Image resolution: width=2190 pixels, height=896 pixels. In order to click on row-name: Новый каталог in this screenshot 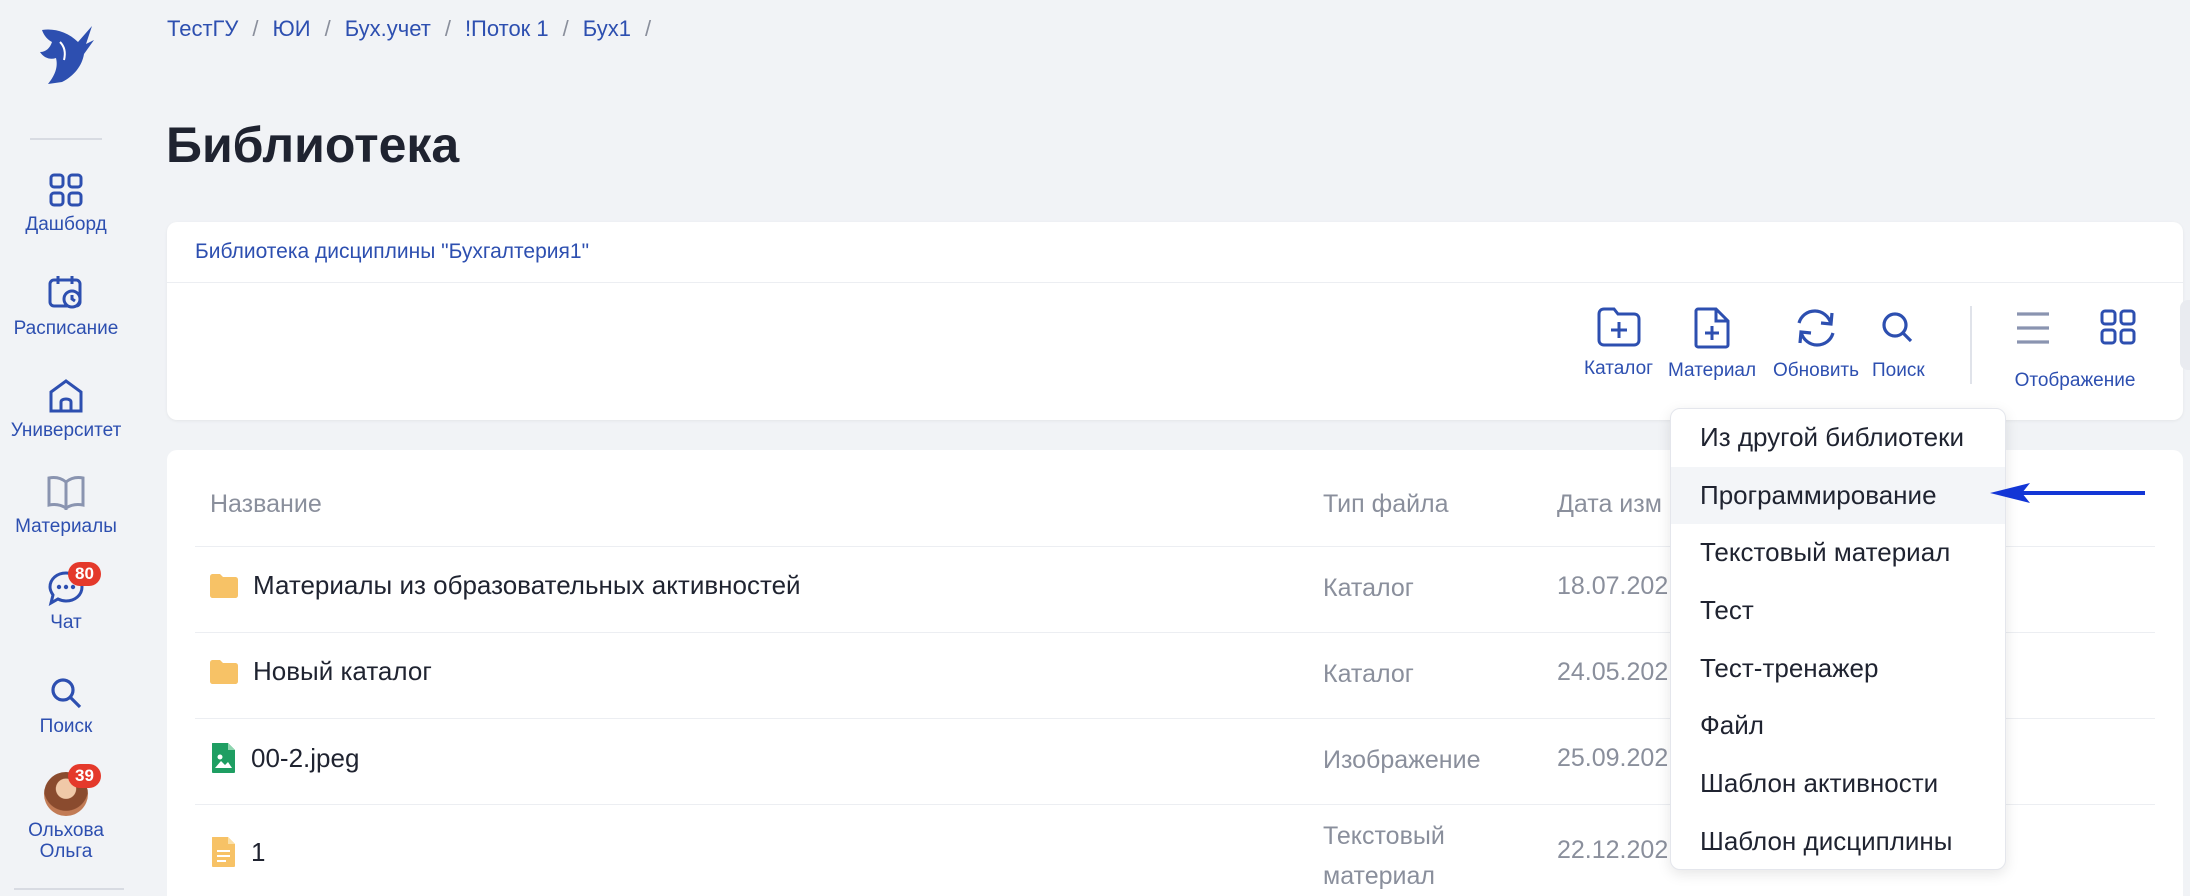, I will do `click(342, 671)`.